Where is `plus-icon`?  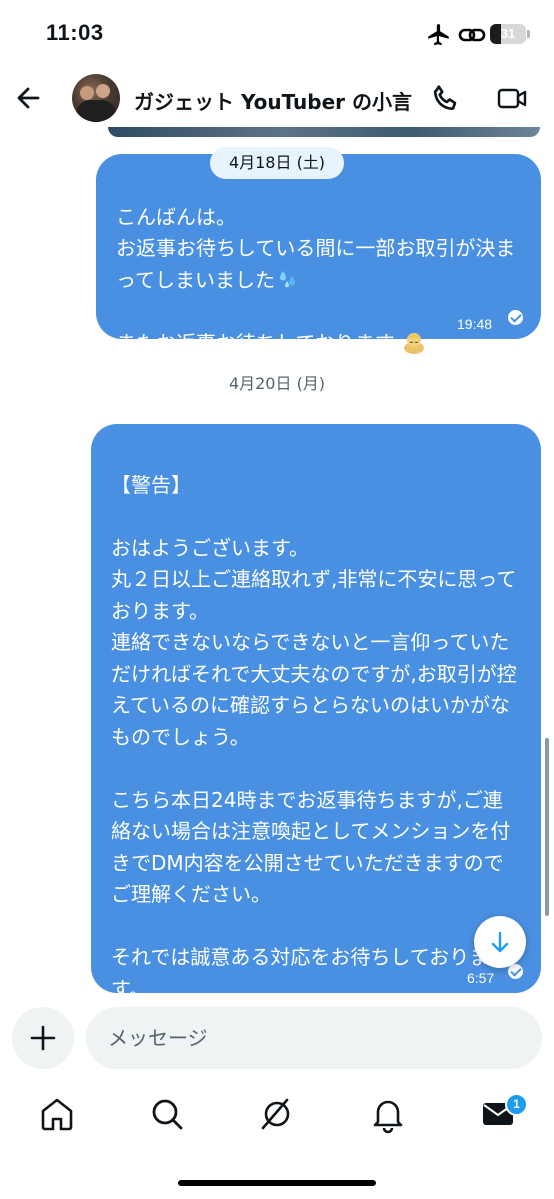 plus-icon is located at coordinates (43, 1038).